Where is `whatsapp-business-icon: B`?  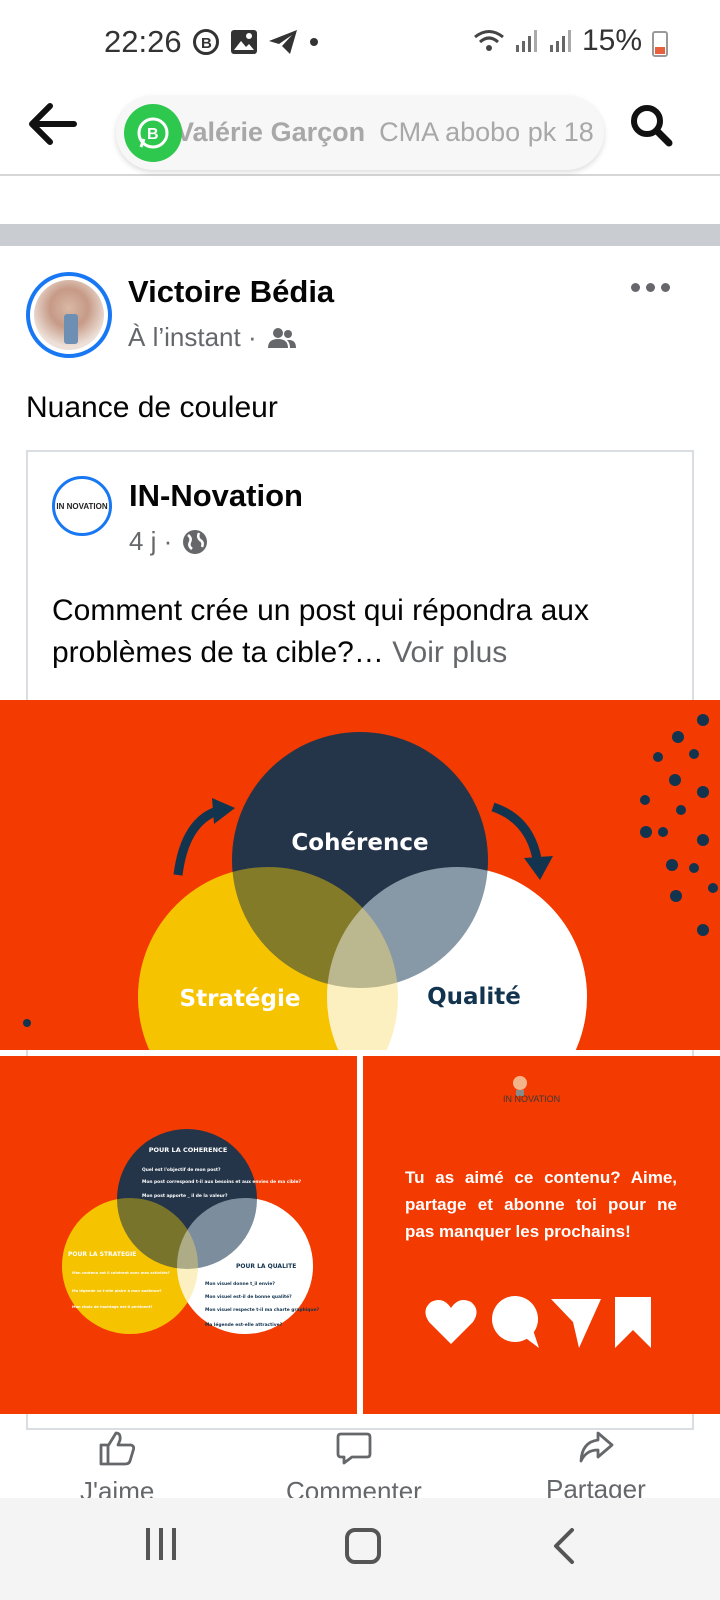
whatsapp-business-icon: B is located at coordinates (153, 133).